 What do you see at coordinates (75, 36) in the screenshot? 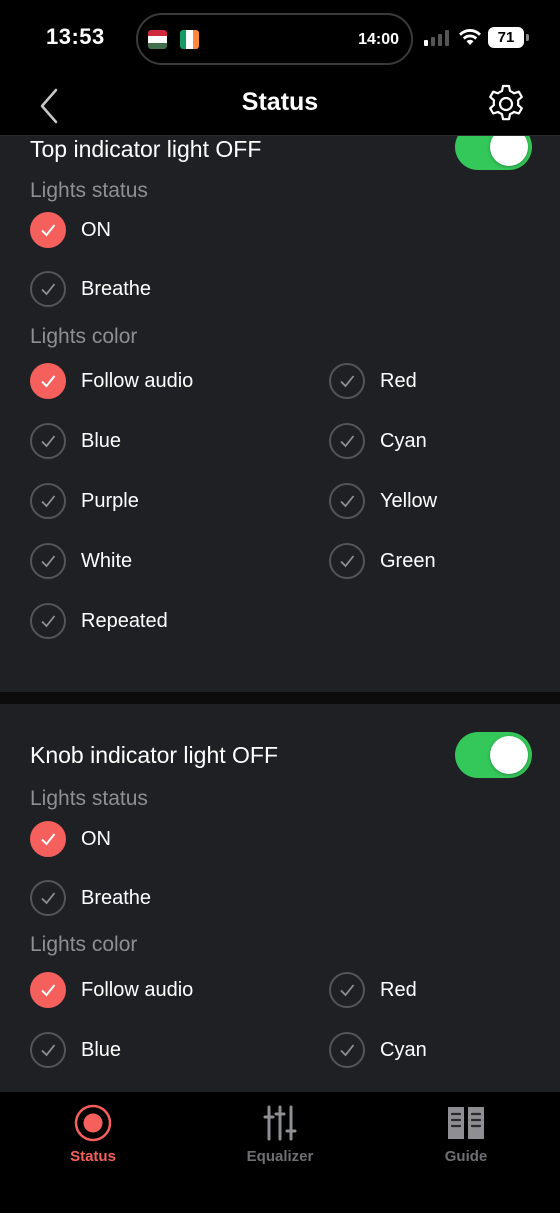
I see `clock: 13:53` at bounding box center [75, 36].